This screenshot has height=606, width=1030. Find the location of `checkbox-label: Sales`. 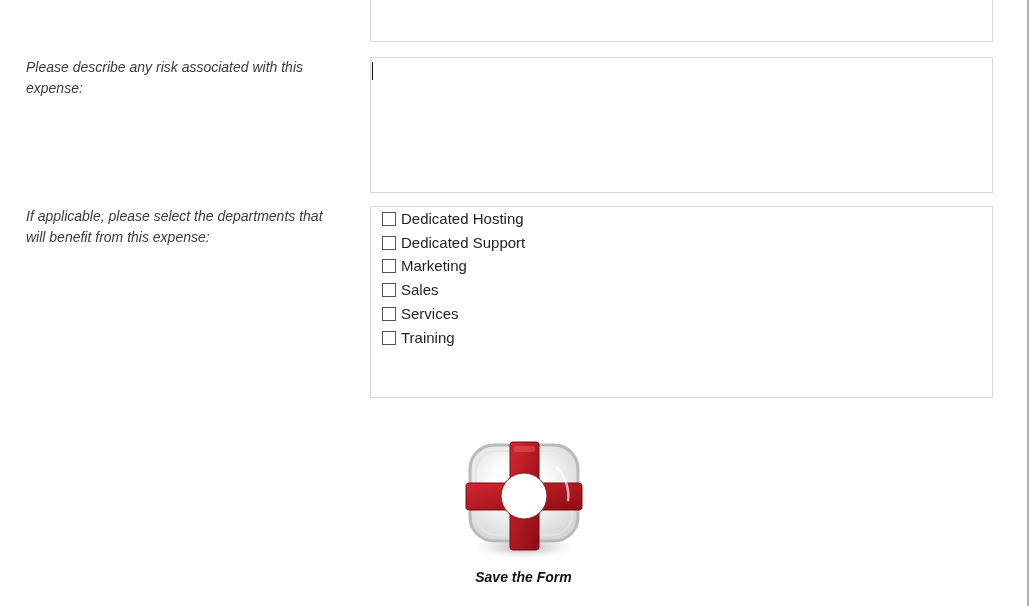

checkbox-label: Sales is located at coordinates (420, 290).